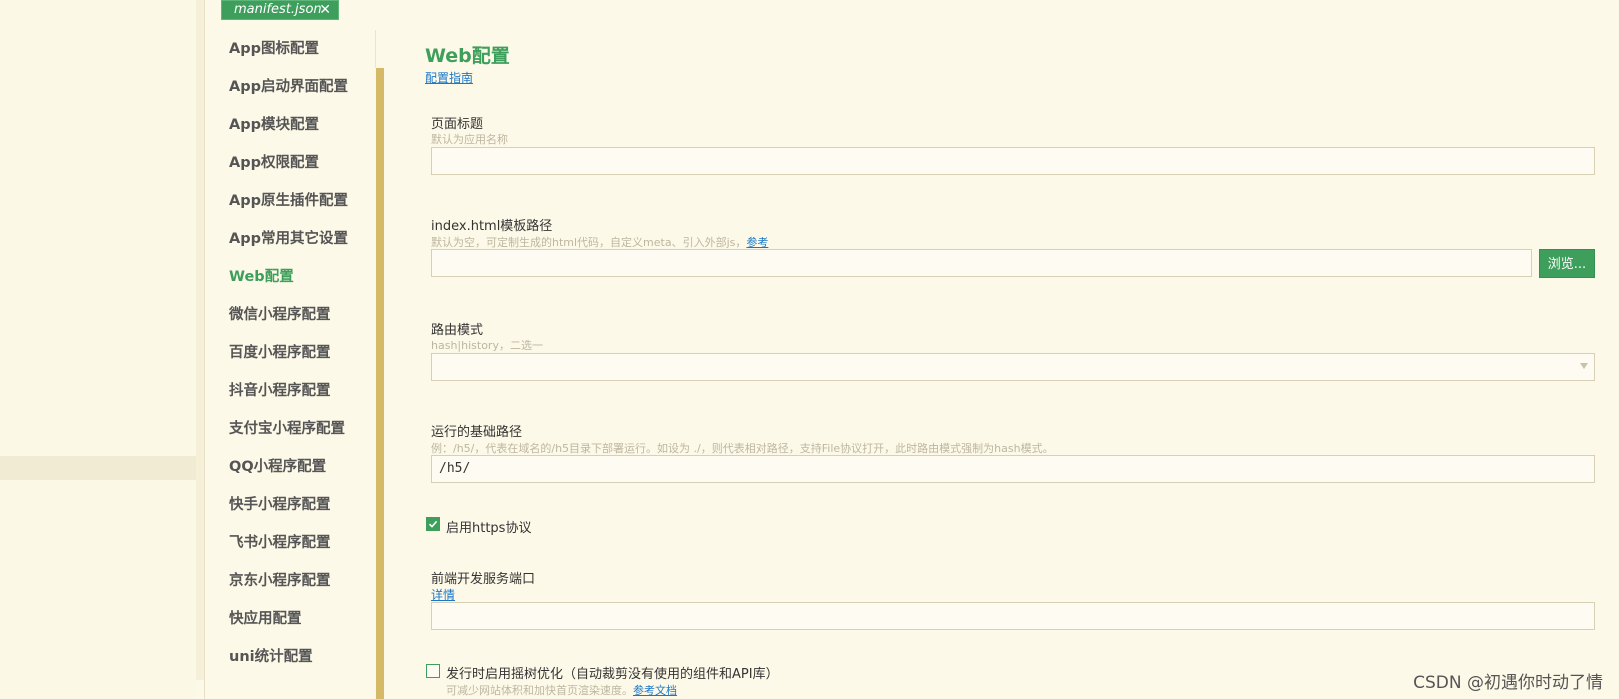 Image resolution: width=1619 pixels, height=699 pixels. Describe the element at coordinates (612, 674) in the screenshot. I see `treeshake-label: 发行时启用摇树优化（自动裁剪没有使用的组件和API库）` at that location.